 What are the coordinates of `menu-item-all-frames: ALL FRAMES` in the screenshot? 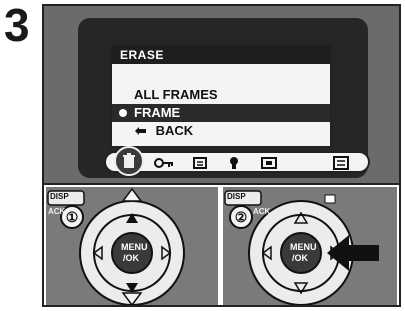 It's located at (221, 95).